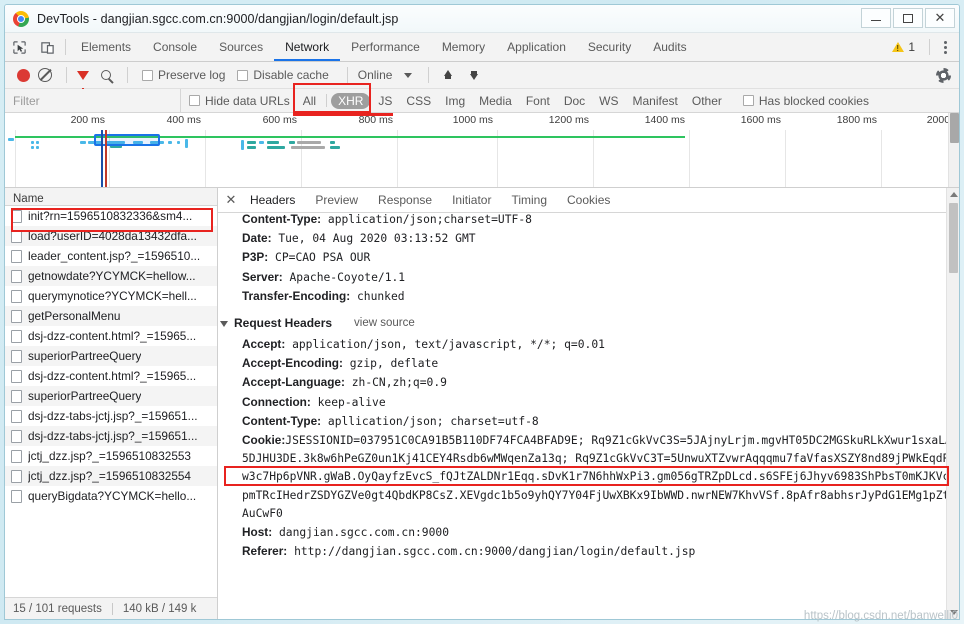 This screenshot has height=624, width=964. I want to click on close-icon: ✕, so click(940, 18).